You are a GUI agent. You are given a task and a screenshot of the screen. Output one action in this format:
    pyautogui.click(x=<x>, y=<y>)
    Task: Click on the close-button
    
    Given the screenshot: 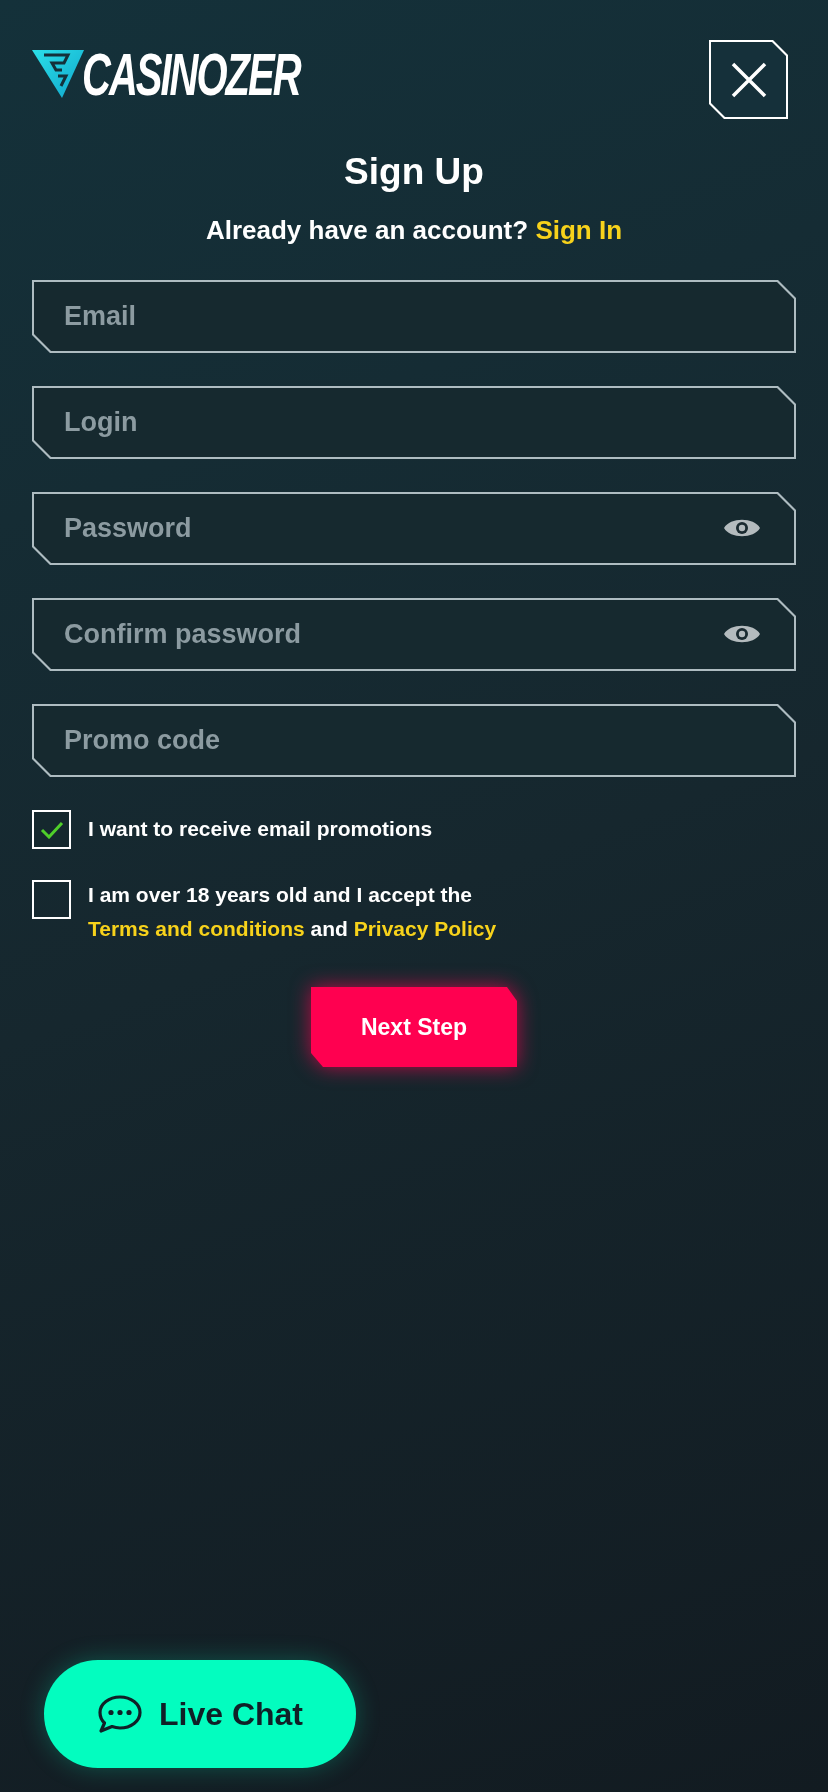 What is the action you would take?
    pyautogui.click(x=748, y=79)
    